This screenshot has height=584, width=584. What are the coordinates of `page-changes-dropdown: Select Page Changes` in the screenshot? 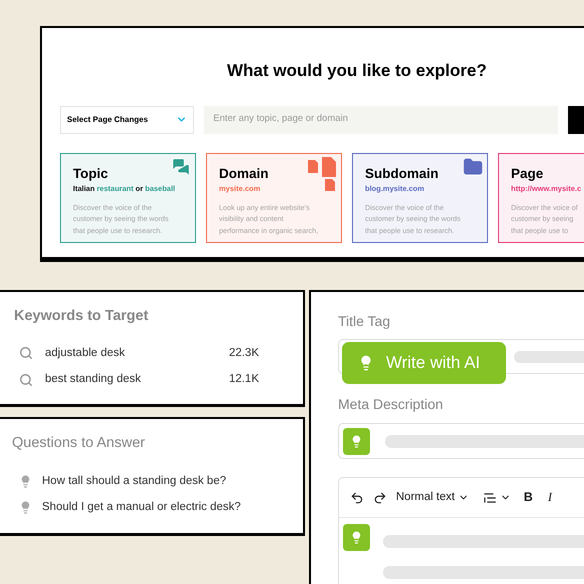 It's located at (127, 120).